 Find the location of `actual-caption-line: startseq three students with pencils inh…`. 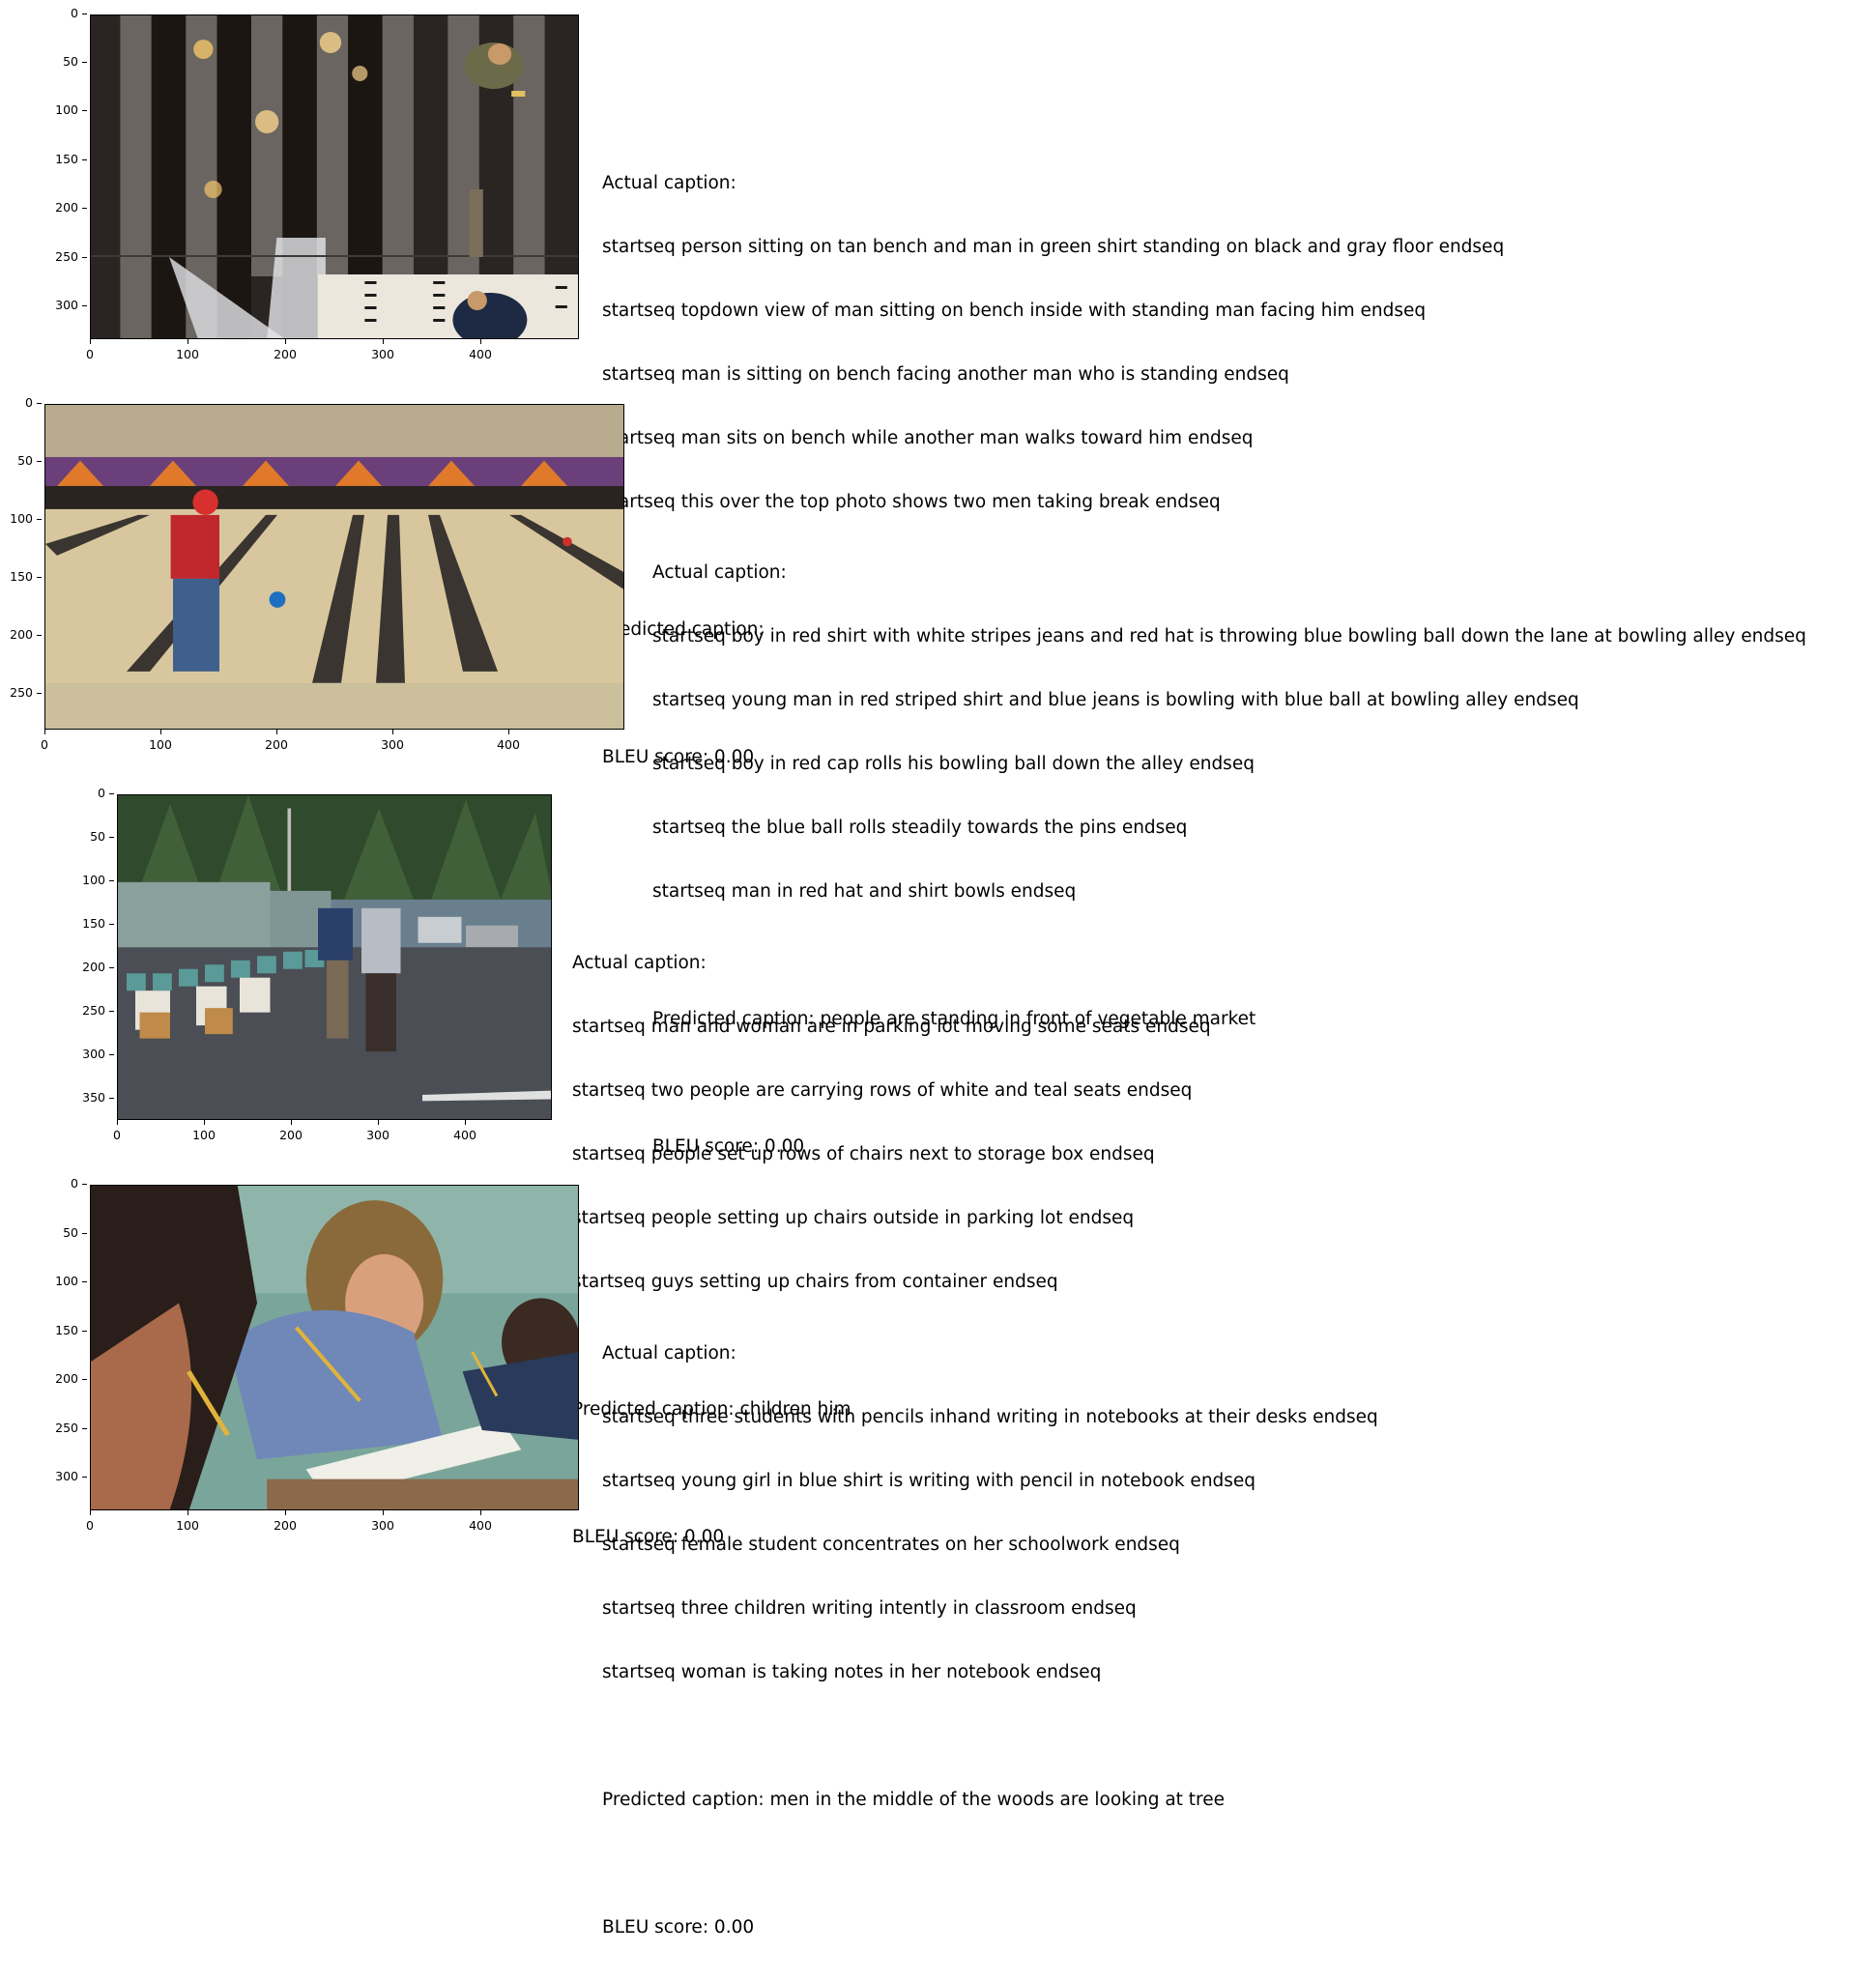

actual-caption-line: startseq three students with pencils inh… is located at coordinates (990, 1417).